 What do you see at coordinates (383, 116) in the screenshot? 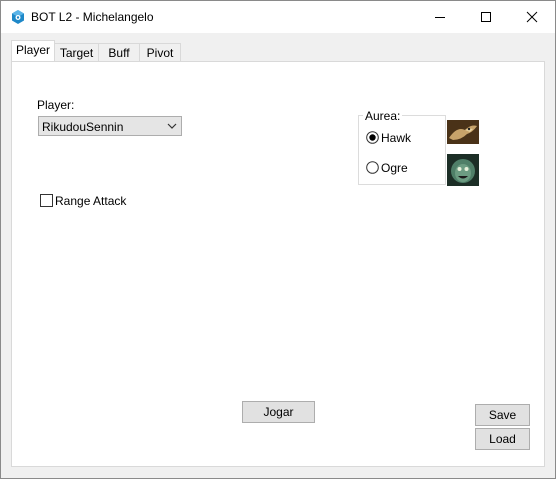
I see `aurea-title: Aurea:` at bounding box center [383, 116].